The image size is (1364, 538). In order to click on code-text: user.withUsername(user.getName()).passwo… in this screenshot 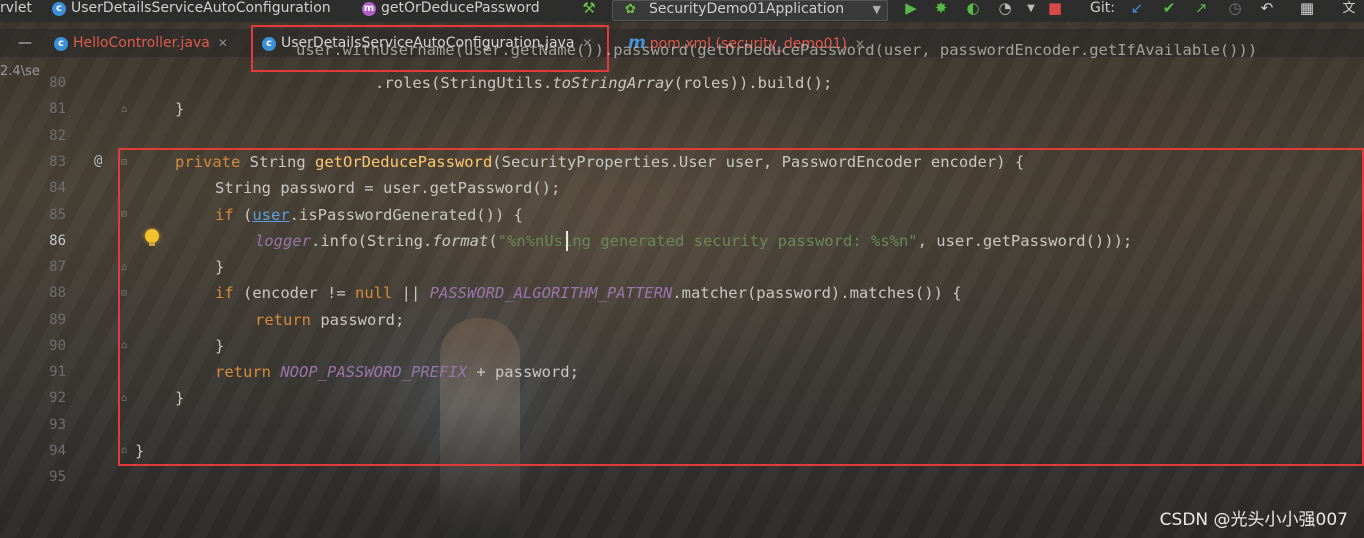, I will do `click(777, 51)`.